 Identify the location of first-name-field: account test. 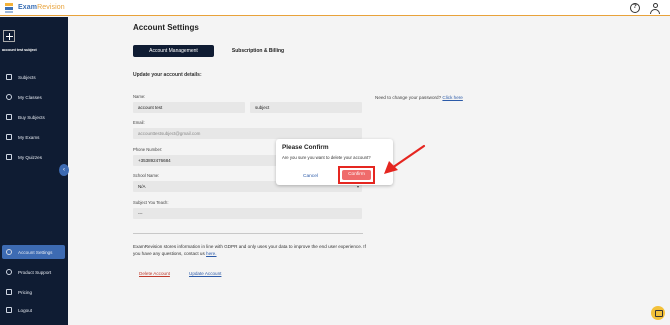
(189, 107).